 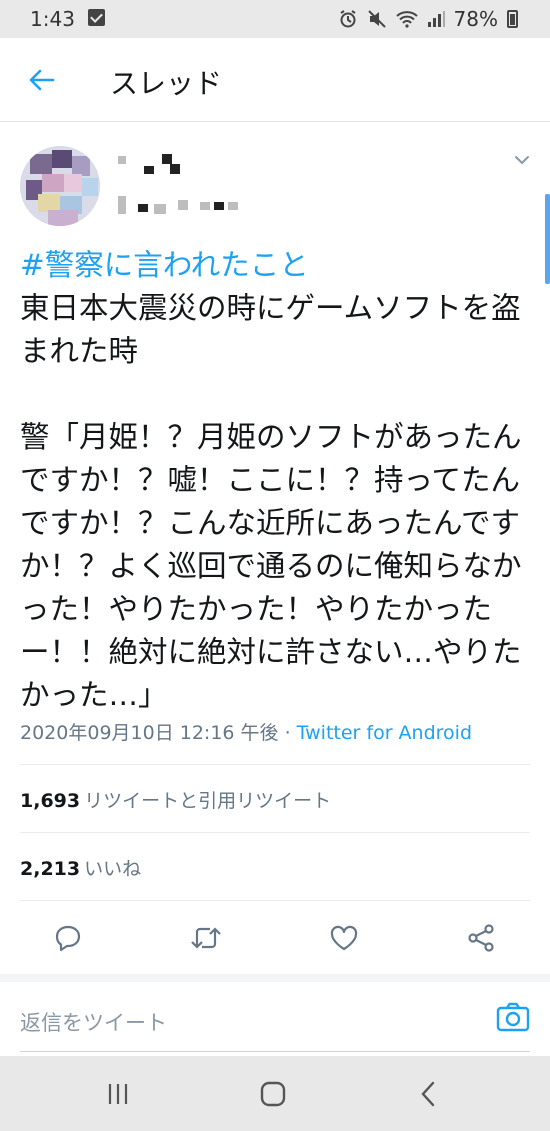 I want to click on retweet-button, so click(x=206, y=938).